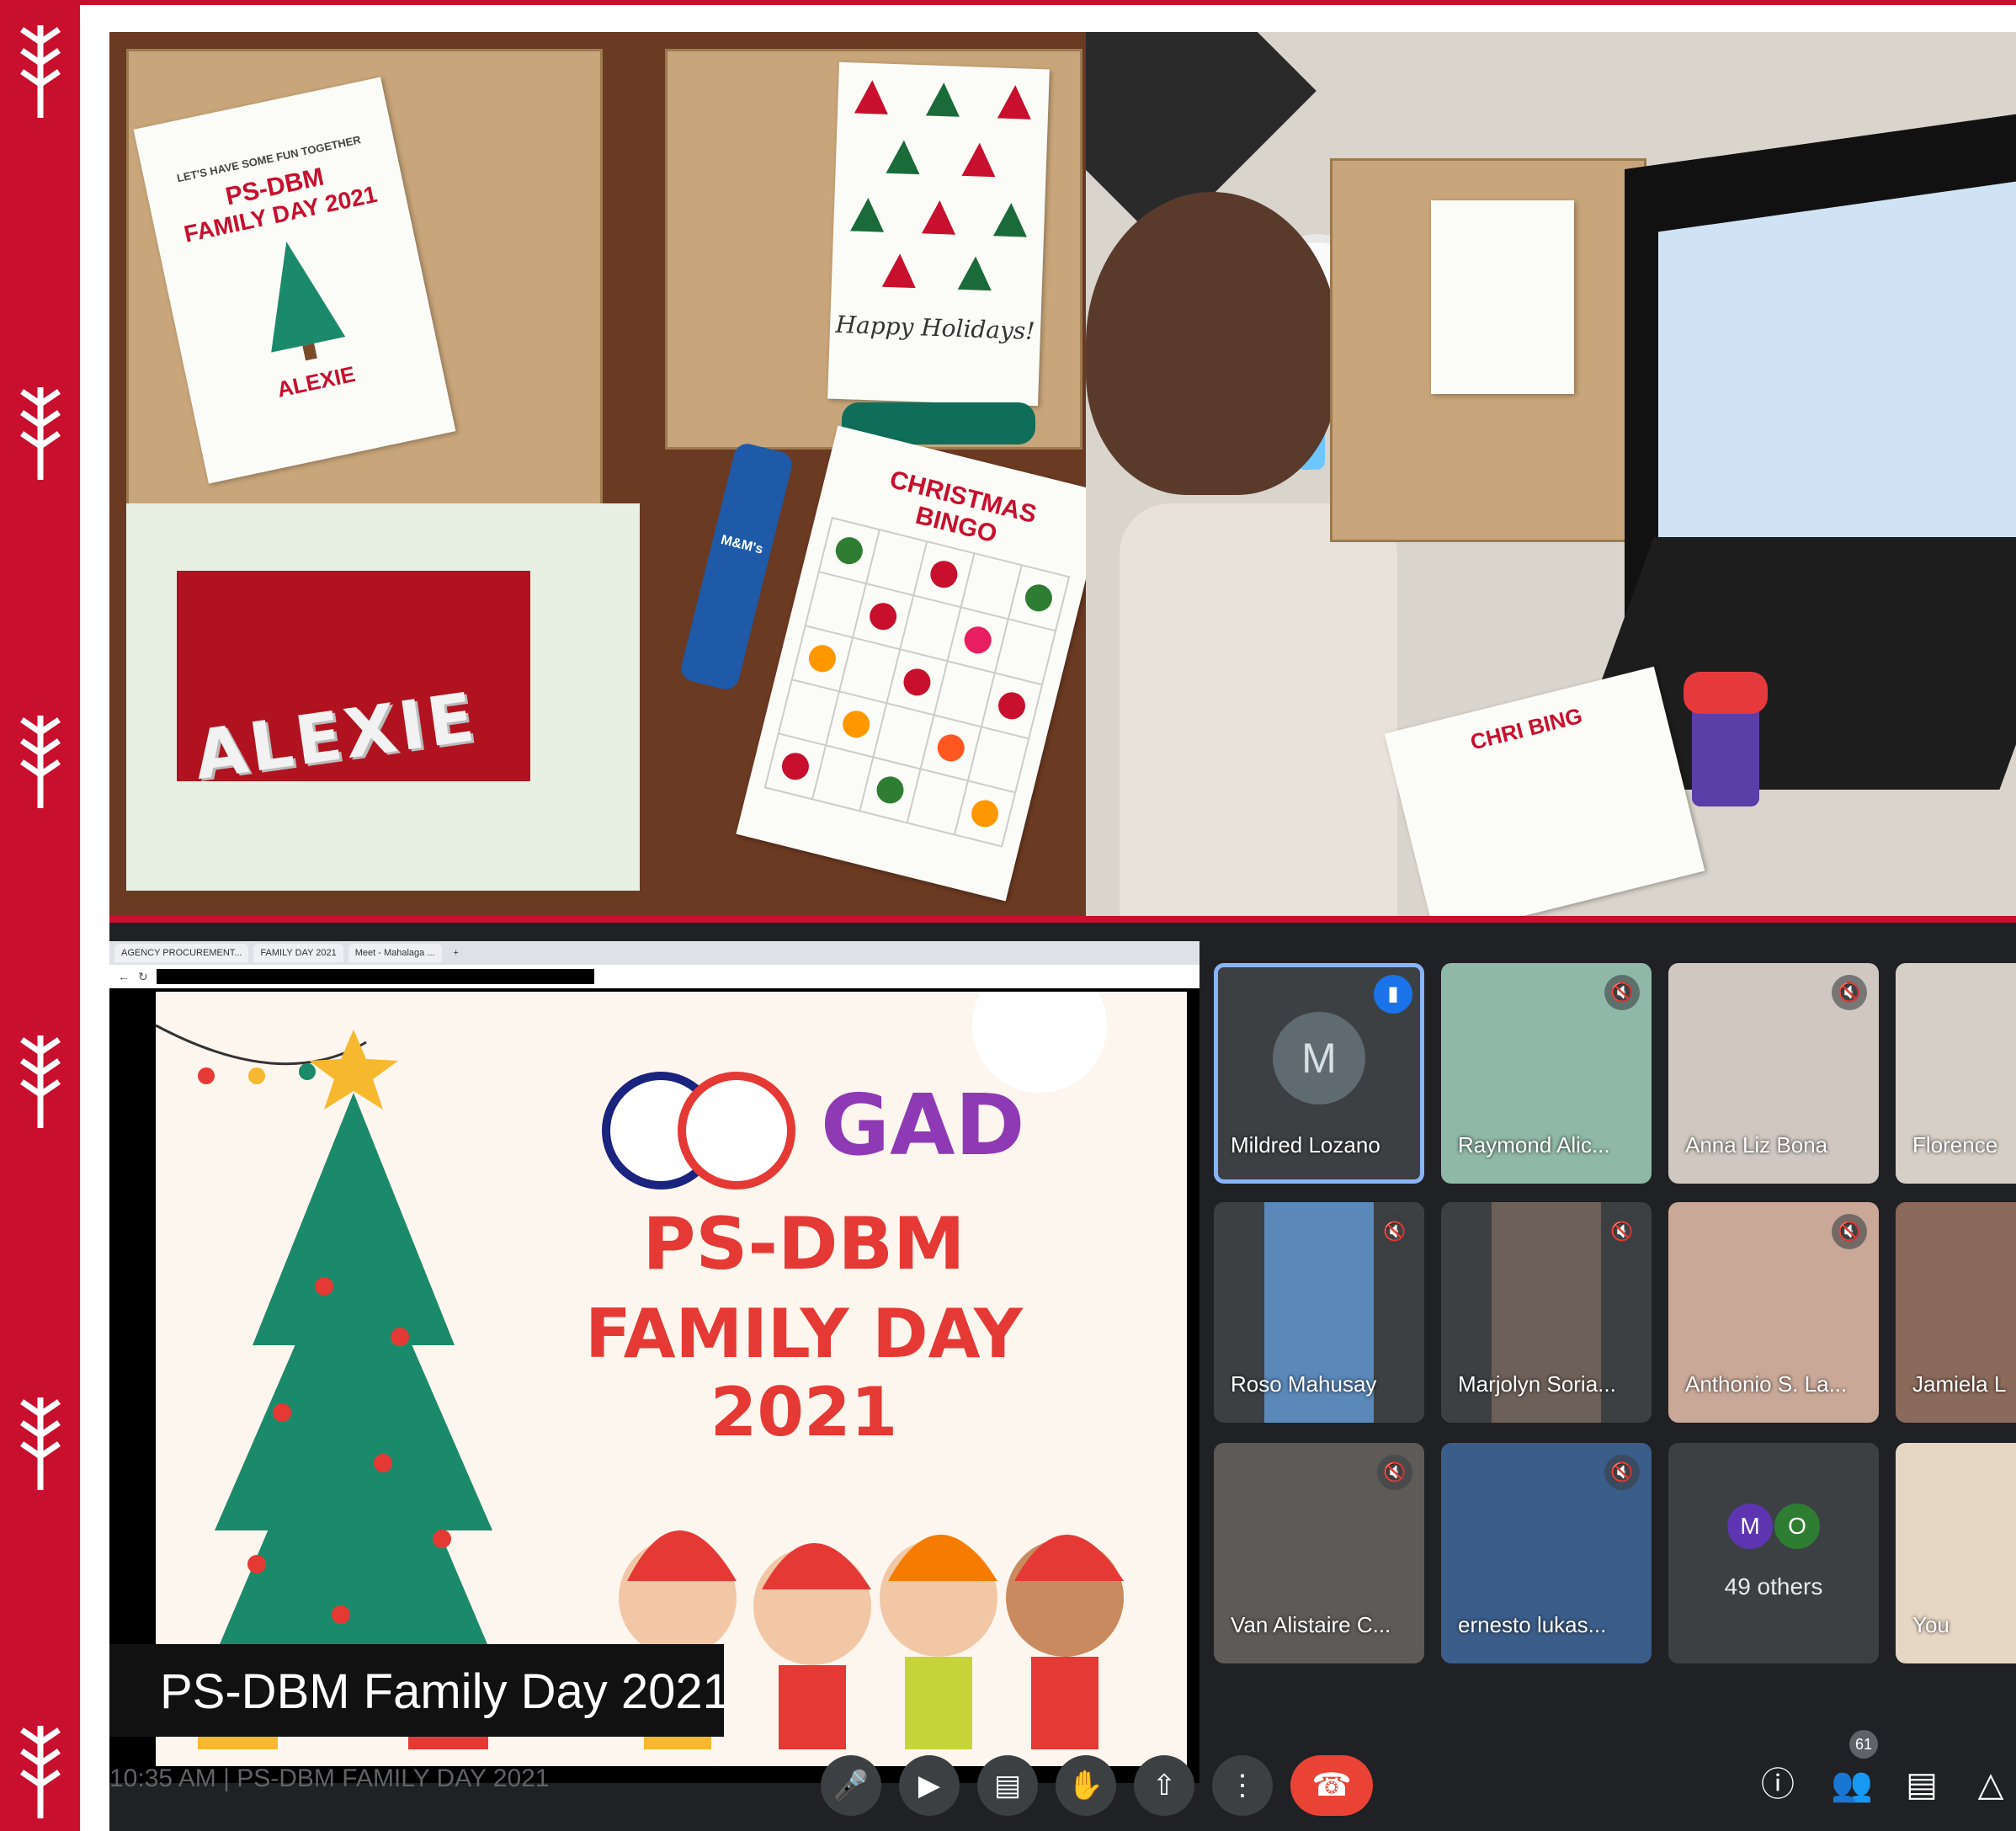 This screenshot has width=2016, height=1831. Describe the element at coordinates (737, 1131) in the screenshot. I see `dbm-logo` at that location.